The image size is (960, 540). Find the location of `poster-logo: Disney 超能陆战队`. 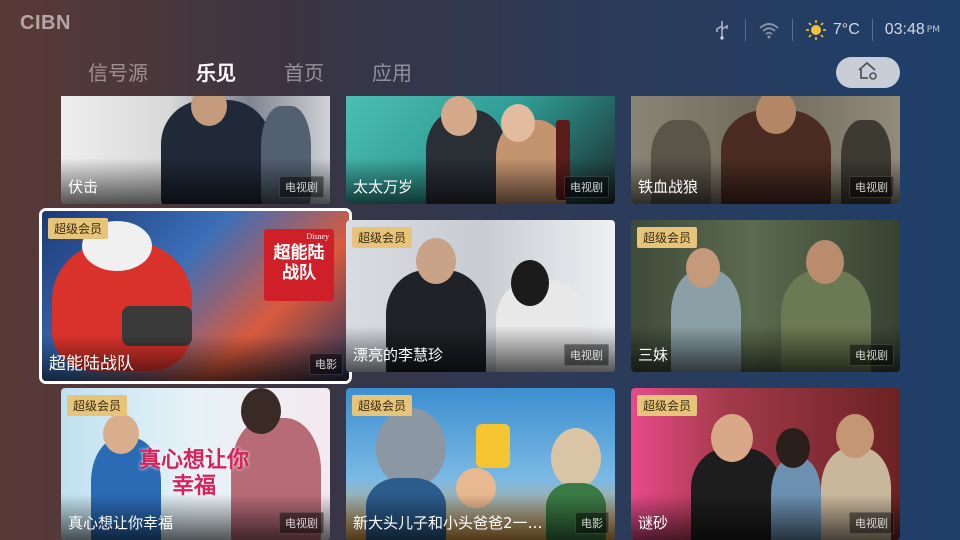

poster-logo: Disney 超能陆战队 is located at coordinates (299, 265).